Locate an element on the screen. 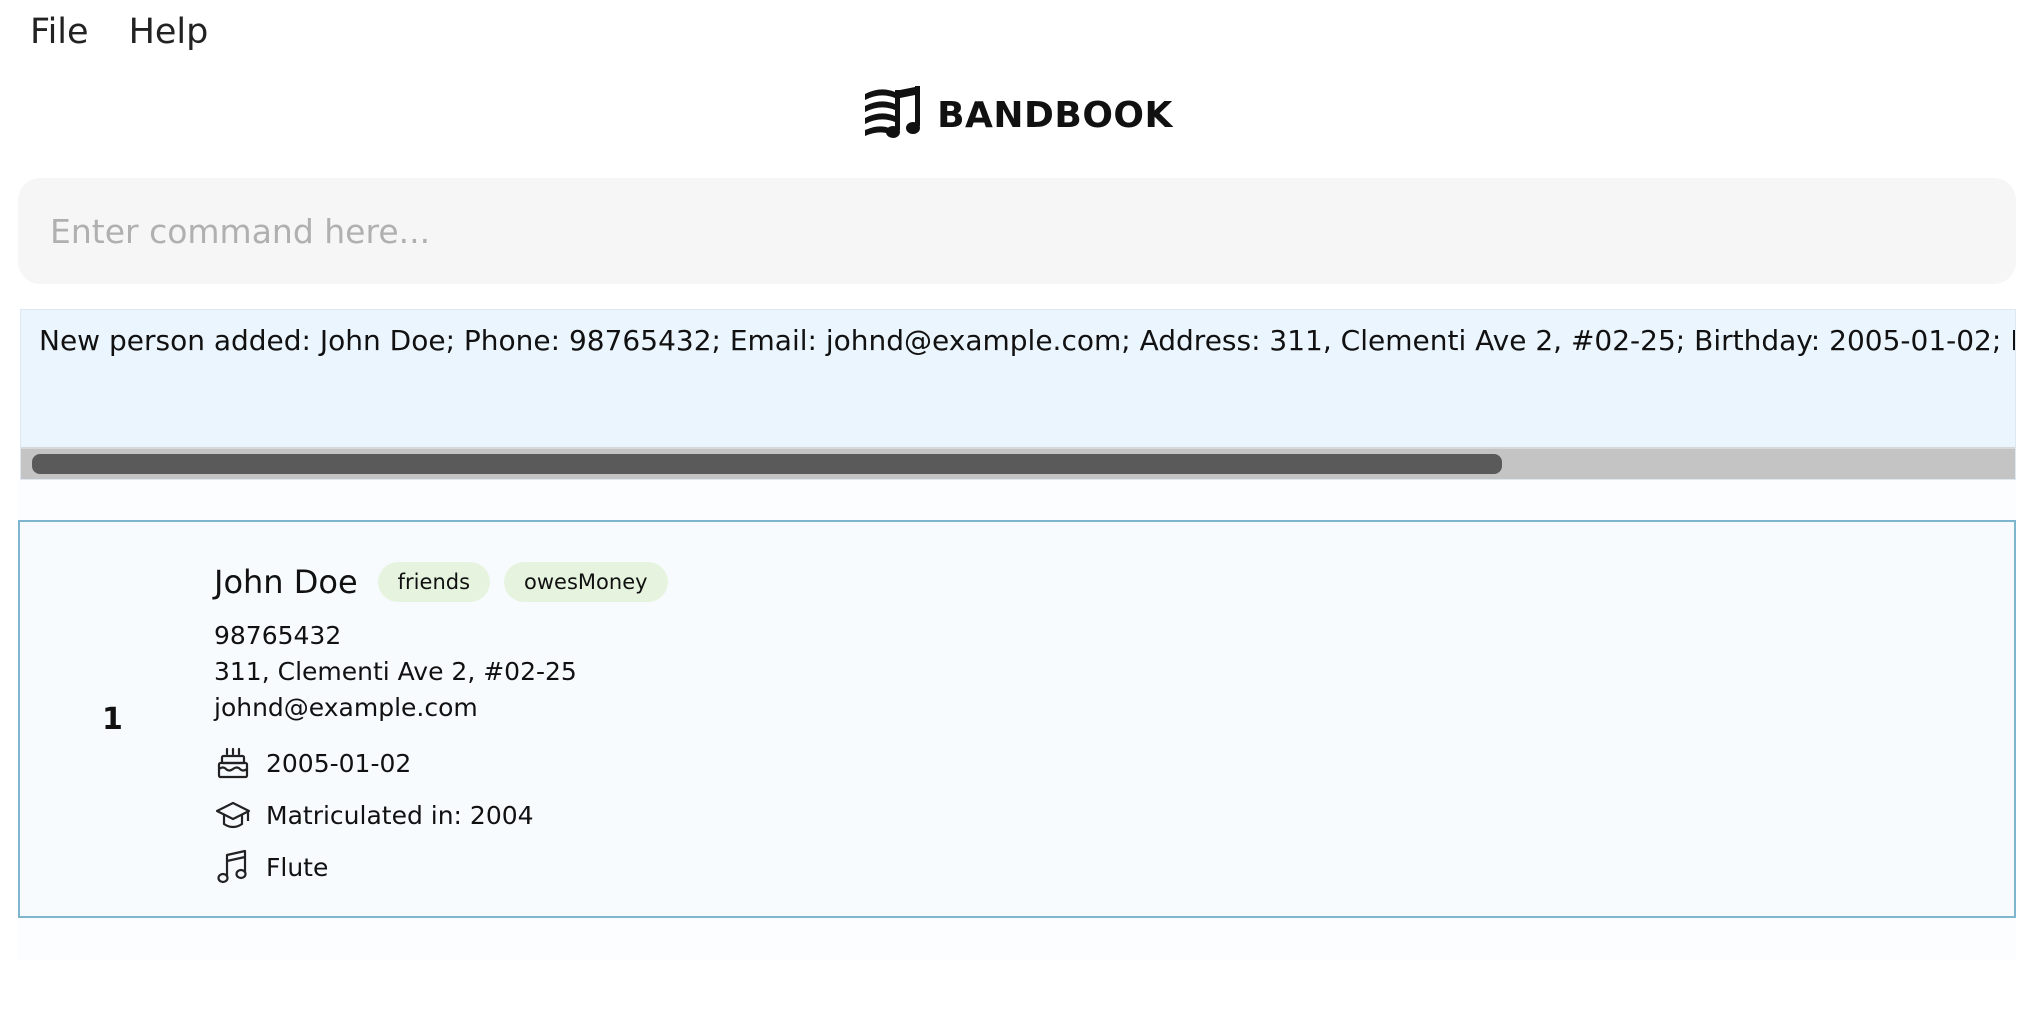  birthday-row: 2005-01-02 is located at coordinates (441, 763).